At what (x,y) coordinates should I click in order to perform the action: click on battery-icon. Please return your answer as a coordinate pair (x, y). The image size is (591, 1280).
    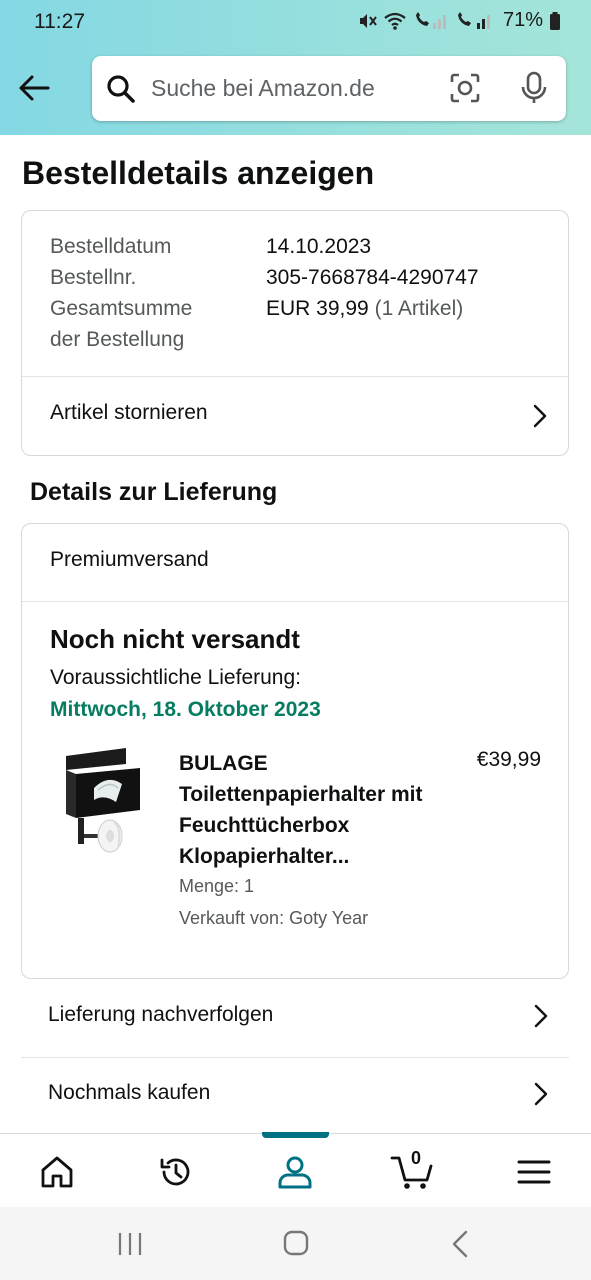
    Looking at the image, I should click on (555, 20).